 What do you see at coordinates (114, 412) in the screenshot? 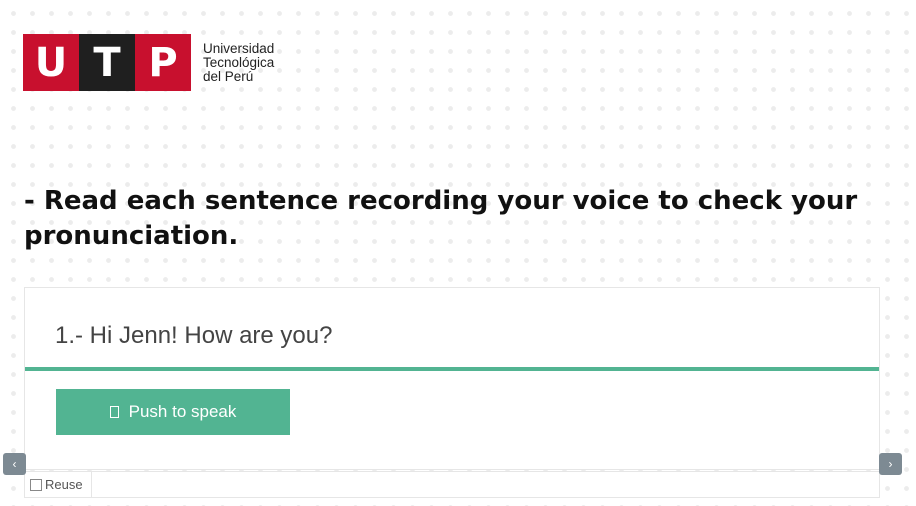
I see `microphone-icon` at bounding box center [114, 412].